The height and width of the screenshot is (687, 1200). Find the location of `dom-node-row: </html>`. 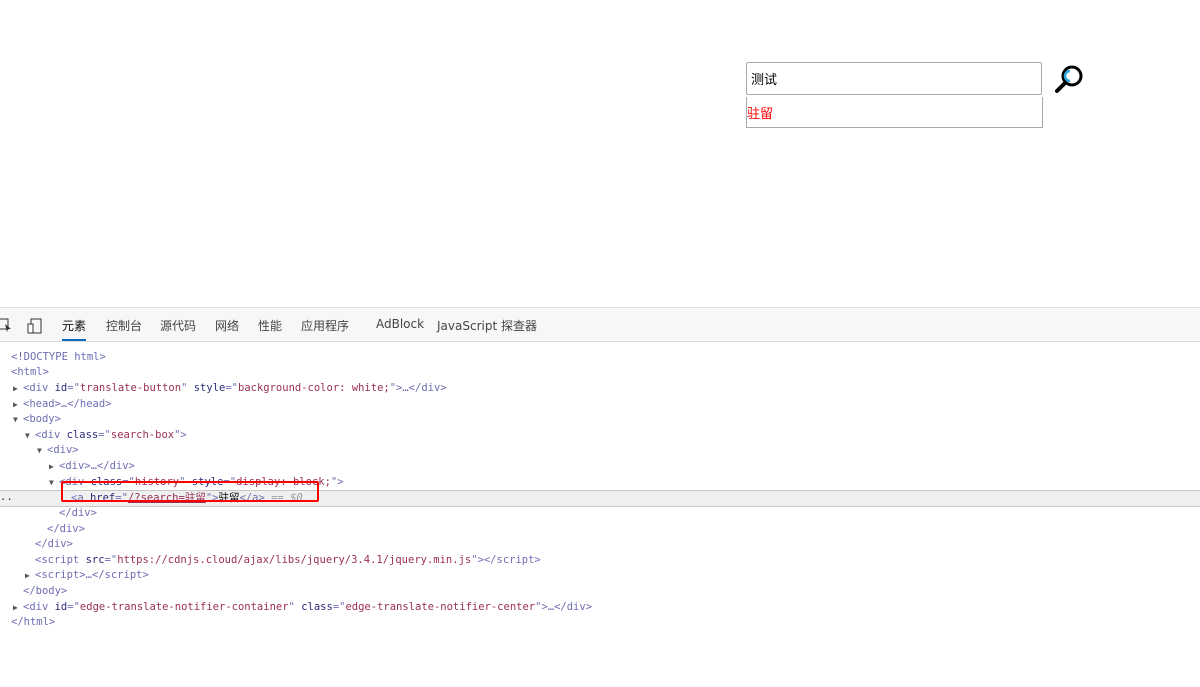

dom-node-row: </html> is located at coordinates (33, 622).